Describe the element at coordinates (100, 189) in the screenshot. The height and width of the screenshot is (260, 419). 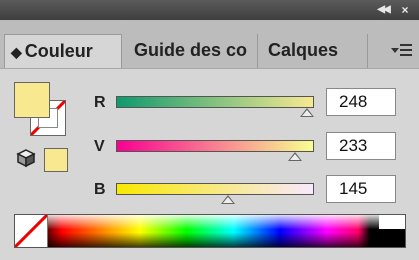
I see `slider-label-b: B` at that location.